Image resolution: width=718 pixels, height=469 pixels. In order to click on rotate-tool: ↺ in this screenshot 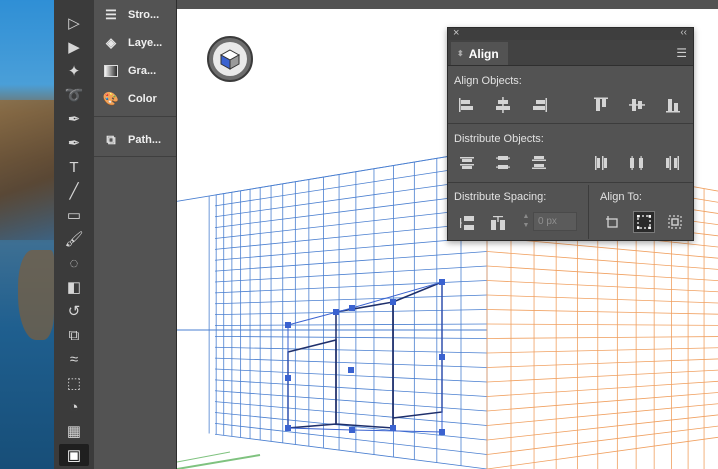, I will do `click(74, 311)`.